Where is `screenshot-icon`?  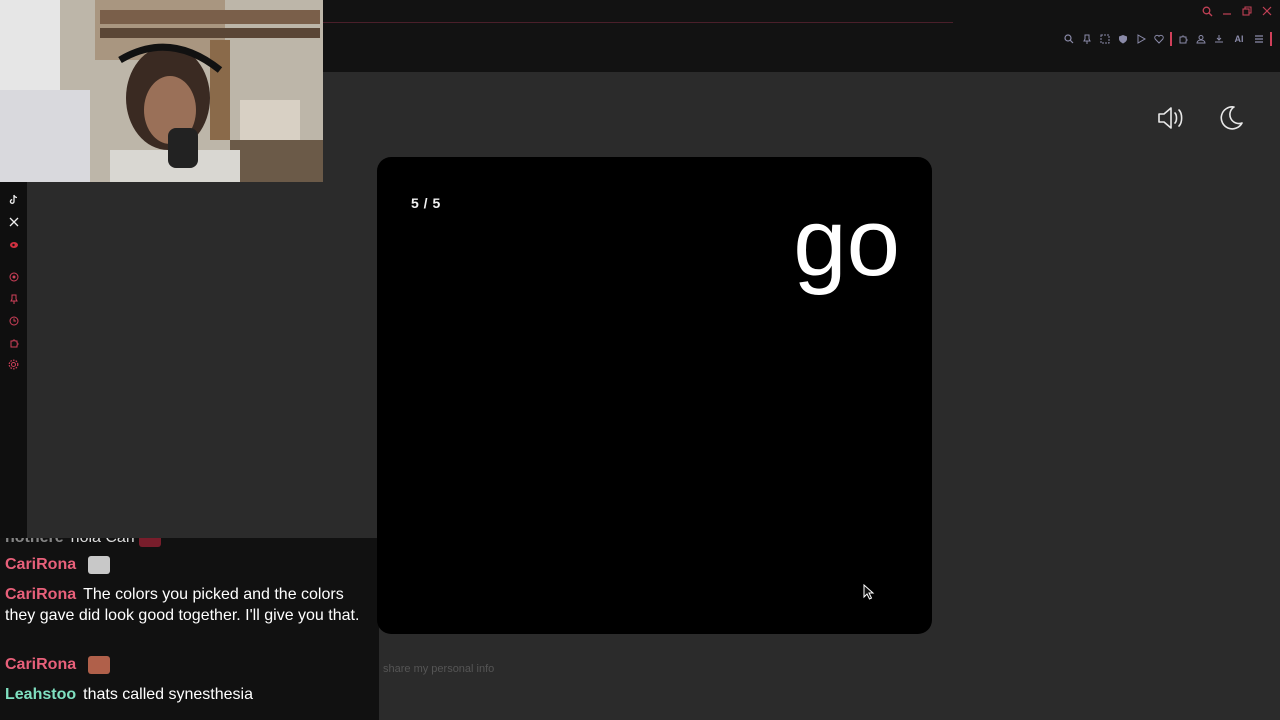 screenshot-icon is located at coordinates (1105, 39).